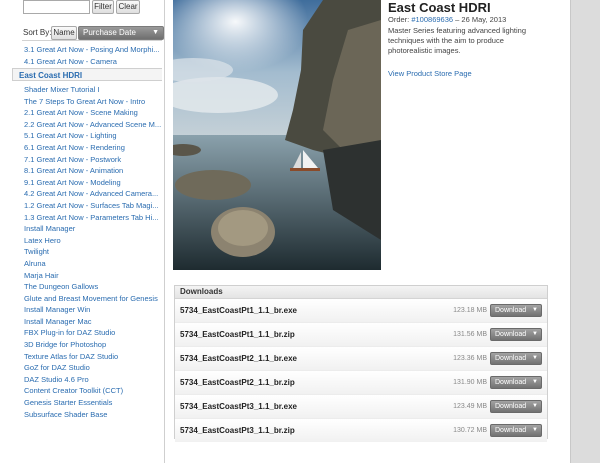  Describe the element at coordinates (400, 19) in the screenshot. I see `order-prefix: Order:` at that location.